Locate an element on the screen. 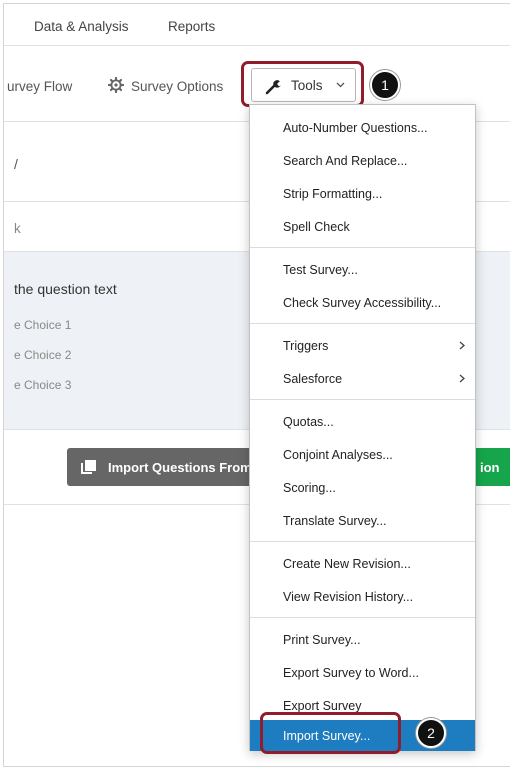  import-questions-button: Import Questions From is located at coordinates (167, 467).